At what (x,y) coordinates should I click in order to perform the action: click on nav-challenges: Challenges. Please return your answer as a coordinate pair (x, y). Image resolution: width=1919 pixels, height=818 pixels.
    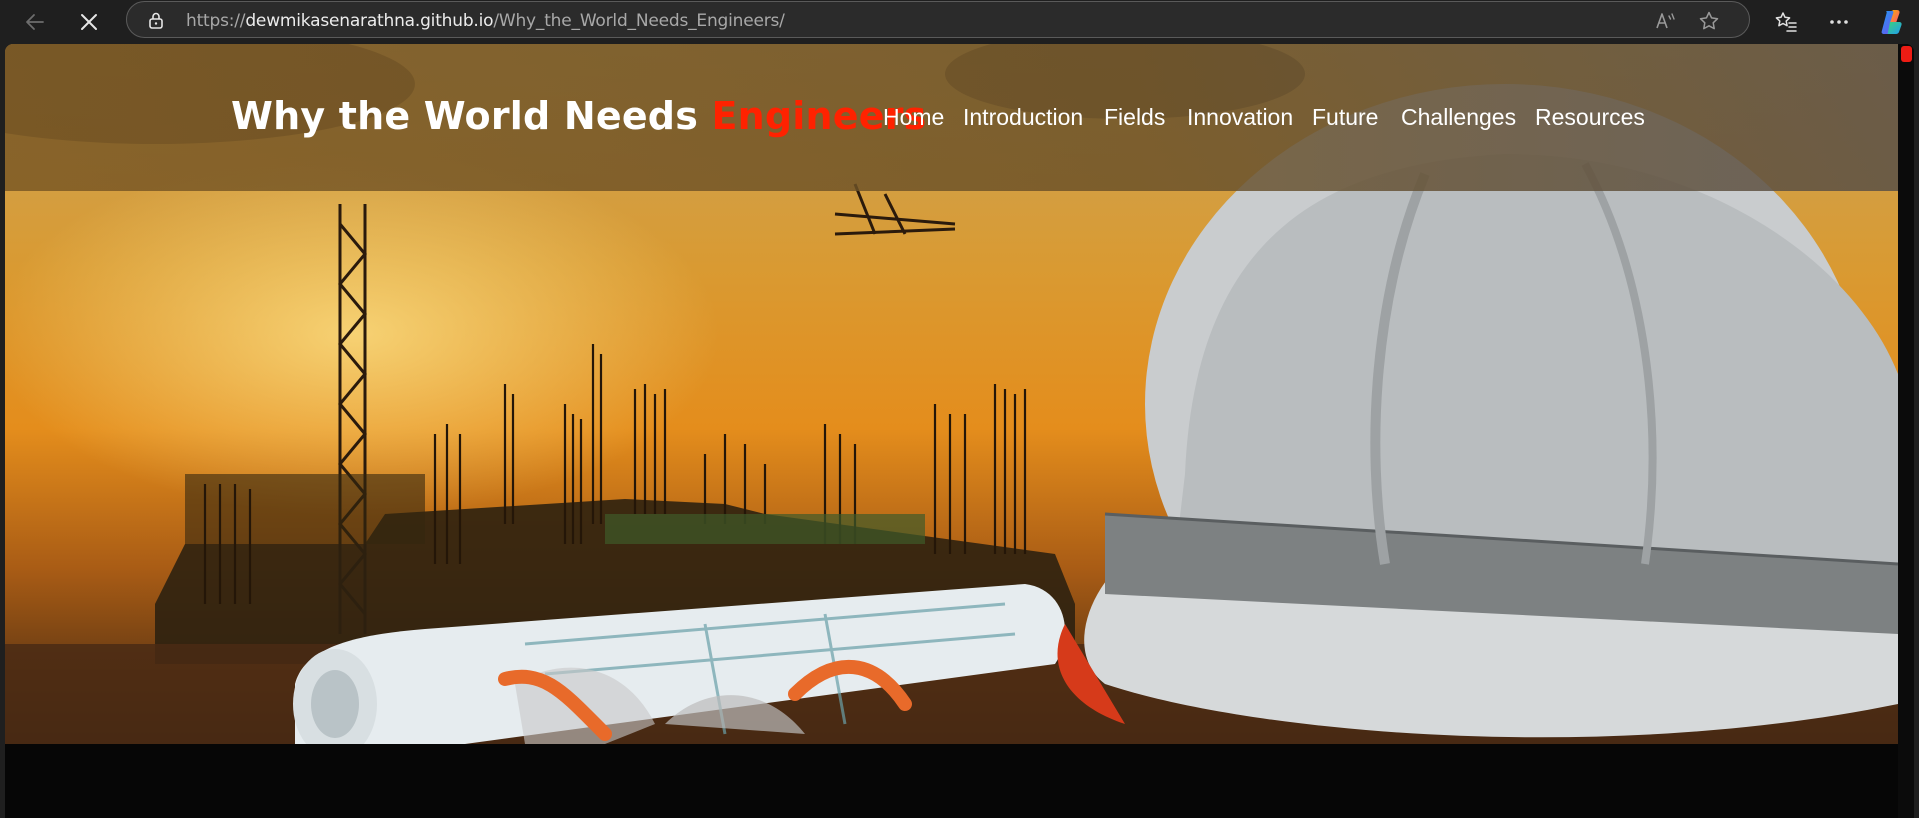
    Looking at the image, I should click on (1458, 117).